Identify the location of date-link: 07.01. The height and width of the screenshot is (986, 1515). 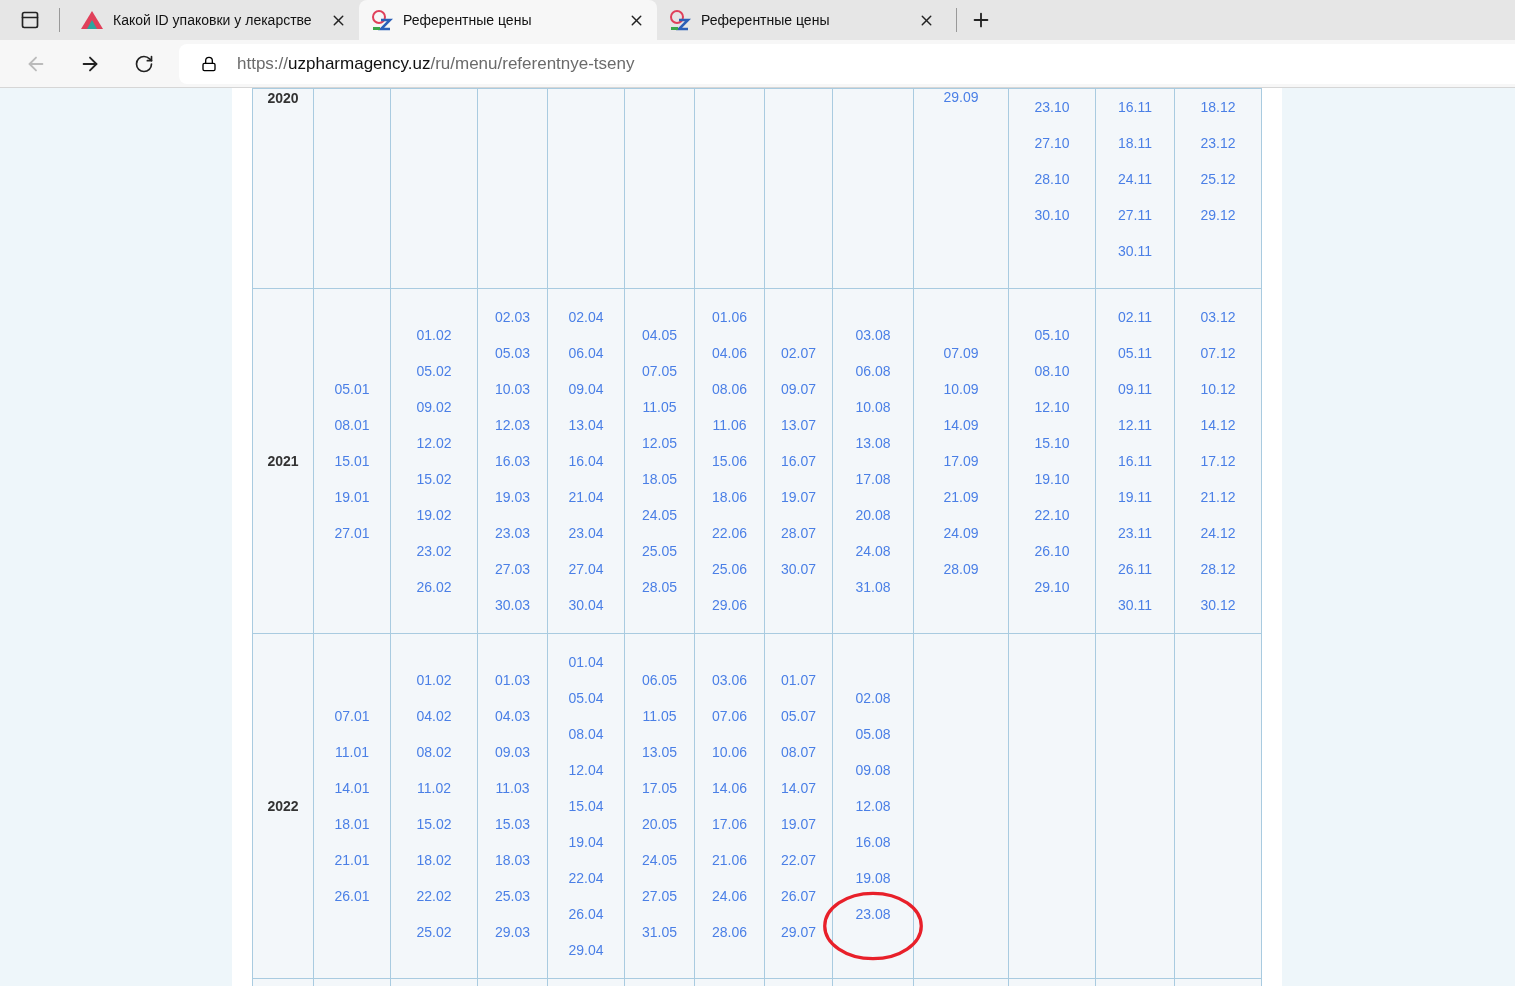
(352, 716).